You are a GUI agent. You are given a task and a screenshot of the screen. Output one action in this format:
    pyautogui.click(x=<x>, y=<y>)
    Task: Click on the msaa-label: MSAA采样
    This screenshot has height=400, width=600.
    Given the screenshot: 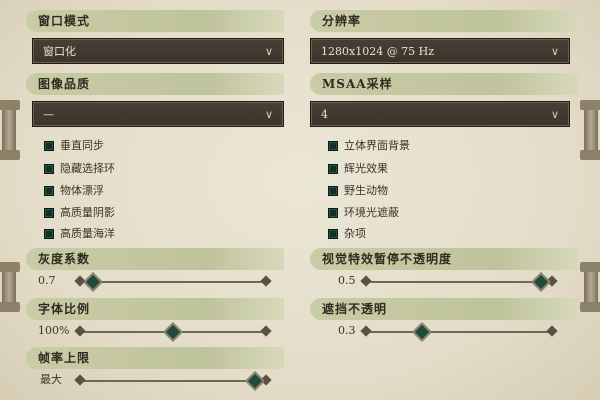 What is the action you would take?
    pyautogui.click(x=357, y=84)
    